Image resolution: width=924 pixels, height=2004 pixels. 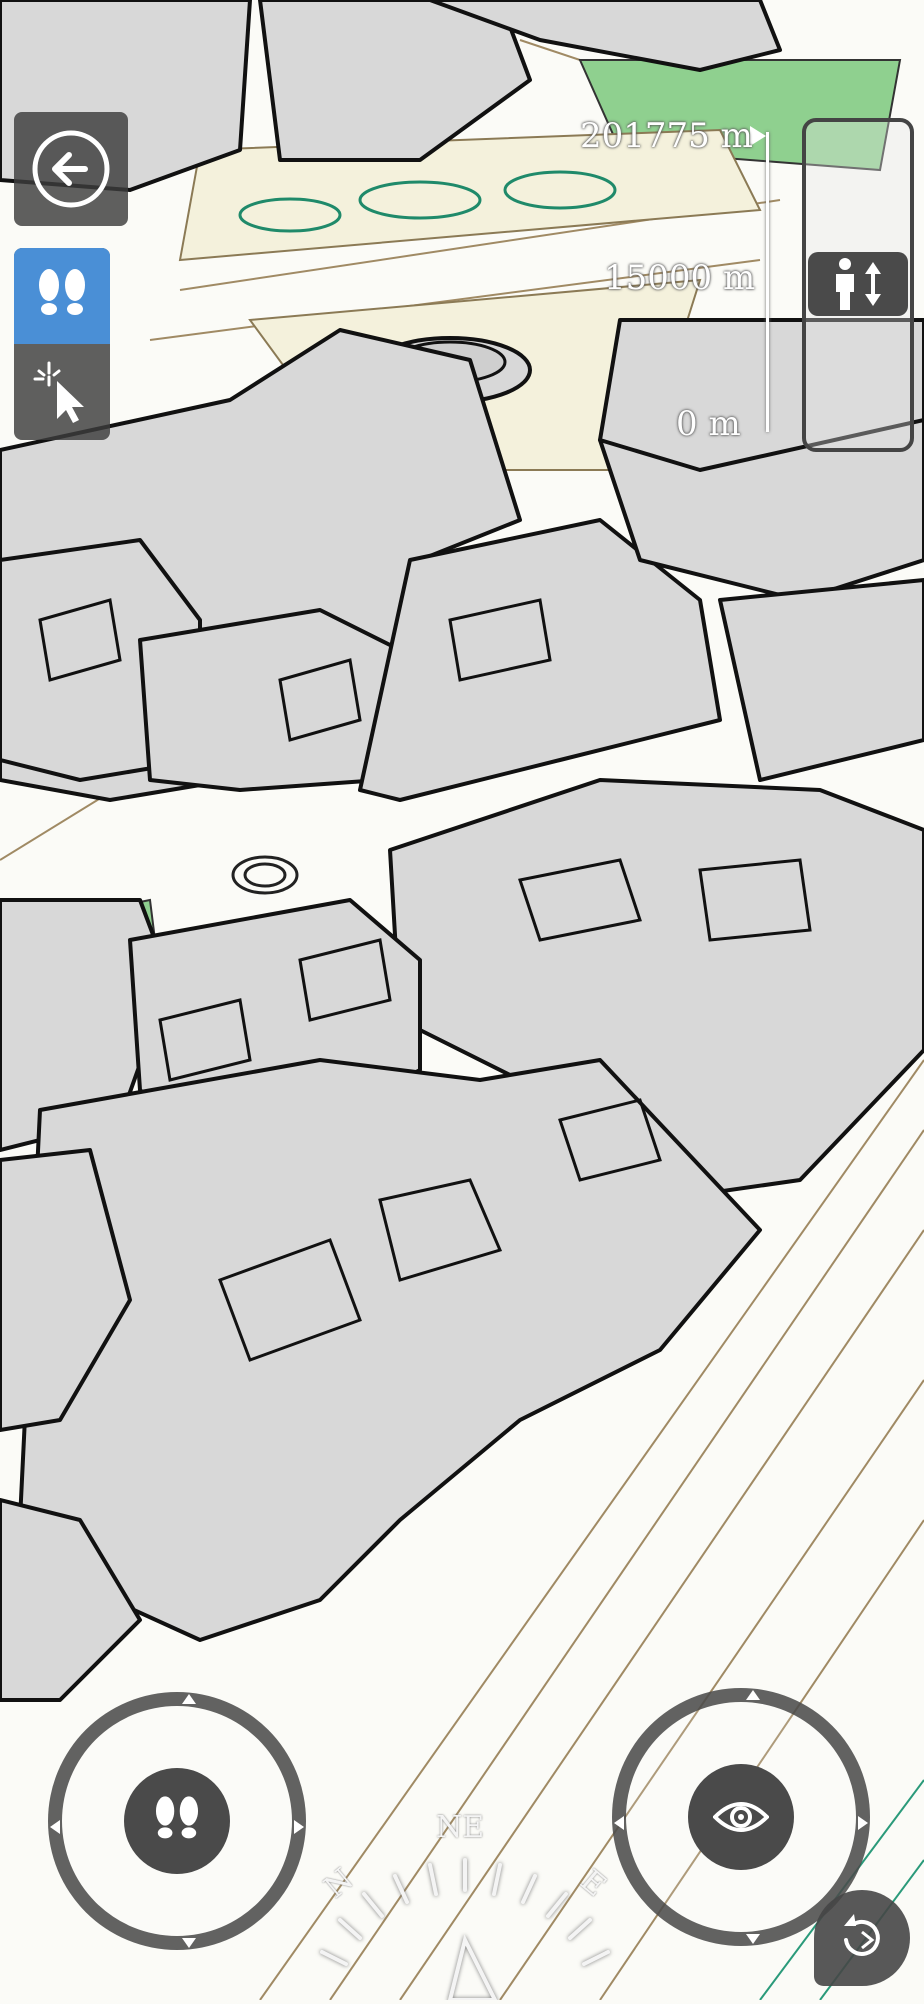 I want to click on look-joystick-knob, so click(x=741, y=1817).